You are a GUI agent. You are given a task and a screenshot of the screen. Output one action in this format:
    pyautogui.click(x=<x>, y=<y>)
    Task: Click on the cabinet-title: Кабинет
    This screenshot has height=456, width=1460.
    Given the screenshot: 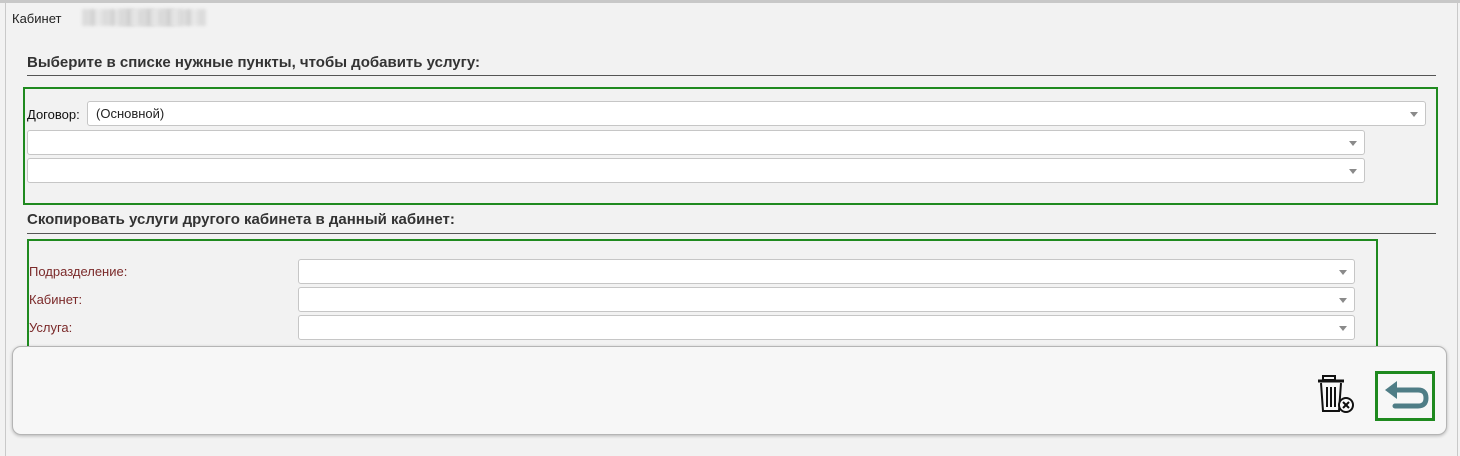 What is the action you would take?
    pyautogui.click(x=37, y=18)
    